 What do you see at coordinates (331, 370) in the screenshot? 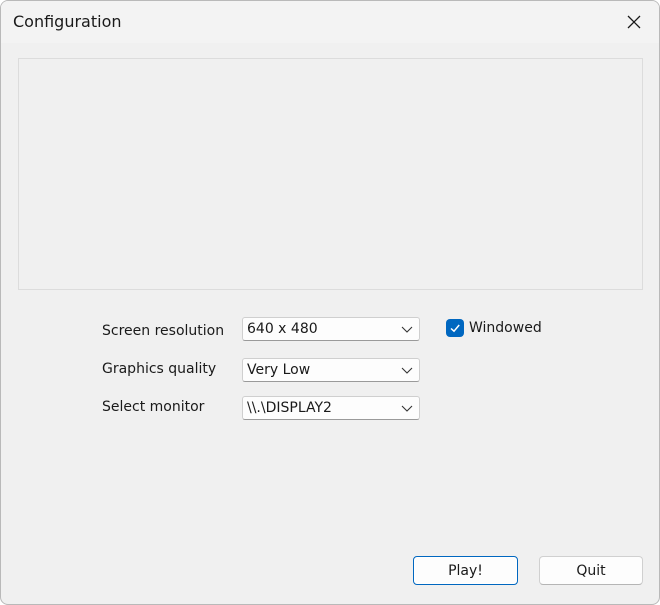
I see `graphics-quality-select: Very Low` at bounding box center [331, 370].